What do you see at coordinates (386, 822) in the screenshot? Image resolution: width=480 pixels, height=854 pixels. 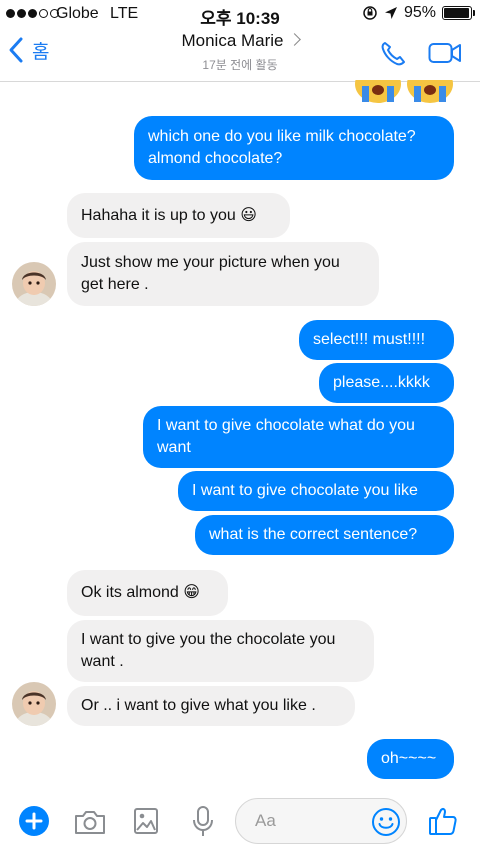 I see `emoji-icon` at bounding box center [386, 822].